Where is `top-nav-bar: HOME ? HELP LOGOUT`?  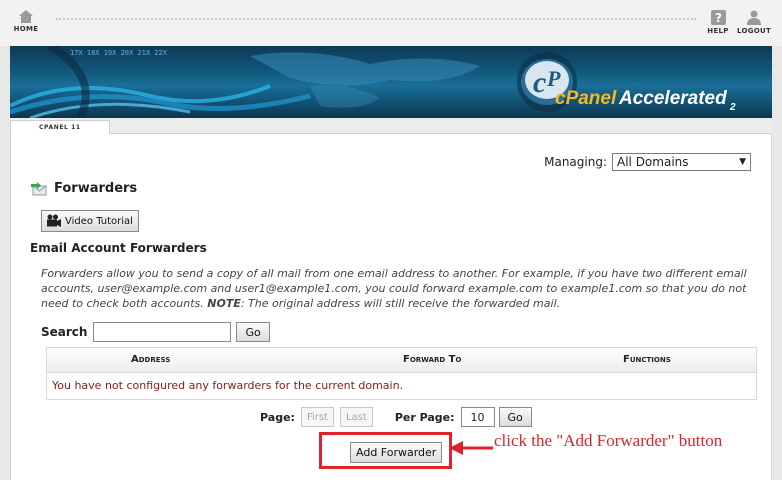 top-nav-bar: HOME ? HELP LOGOUT is located at coordinates (391, 23).